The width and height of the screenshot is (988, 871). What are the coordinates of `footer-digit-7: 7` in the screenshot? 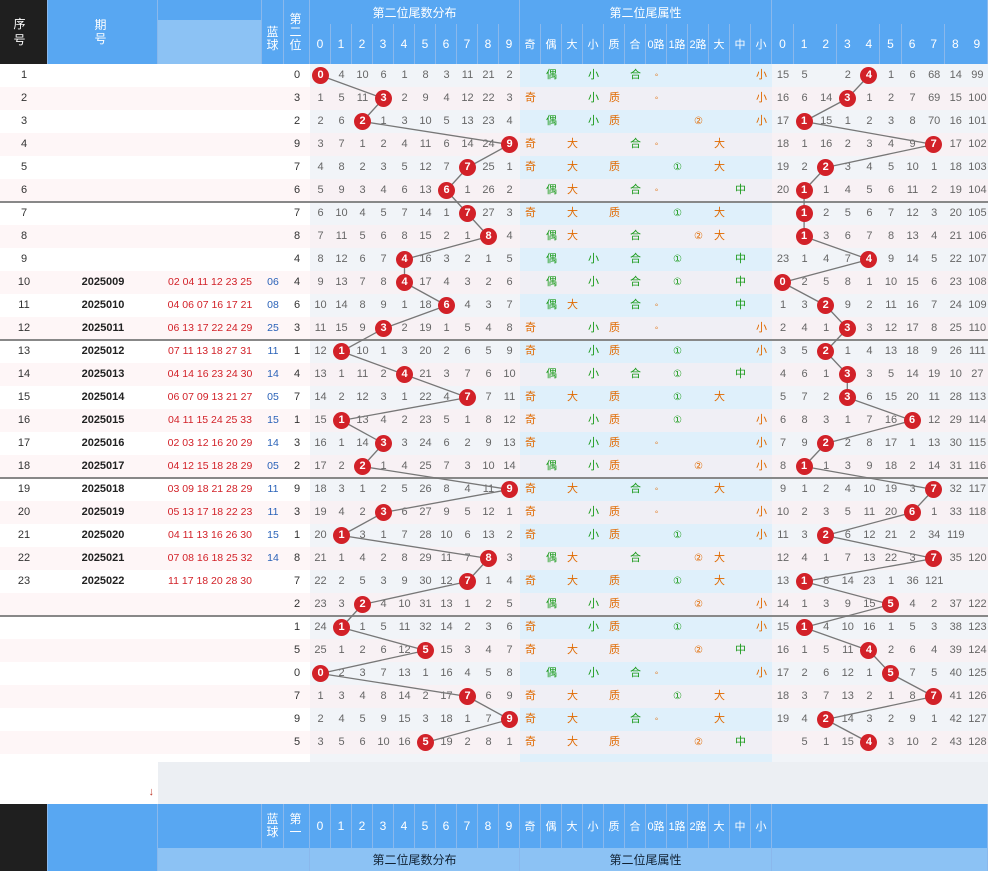 It's located at (467, 826).